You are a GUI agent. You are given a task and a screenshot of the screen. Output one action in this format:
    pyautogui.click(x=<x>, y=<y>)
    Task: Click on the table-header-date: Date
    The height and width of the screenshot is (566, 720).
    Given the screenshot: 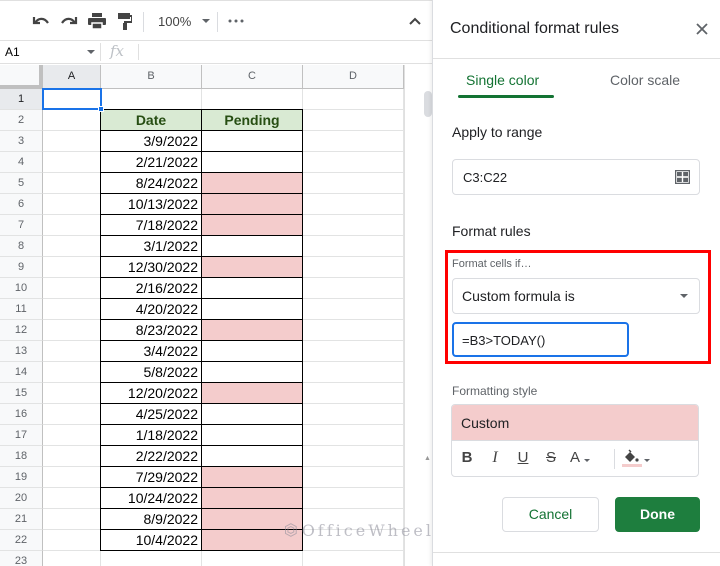 What is the action you would take?
    pyautogui.click(x=151, y=120)
    